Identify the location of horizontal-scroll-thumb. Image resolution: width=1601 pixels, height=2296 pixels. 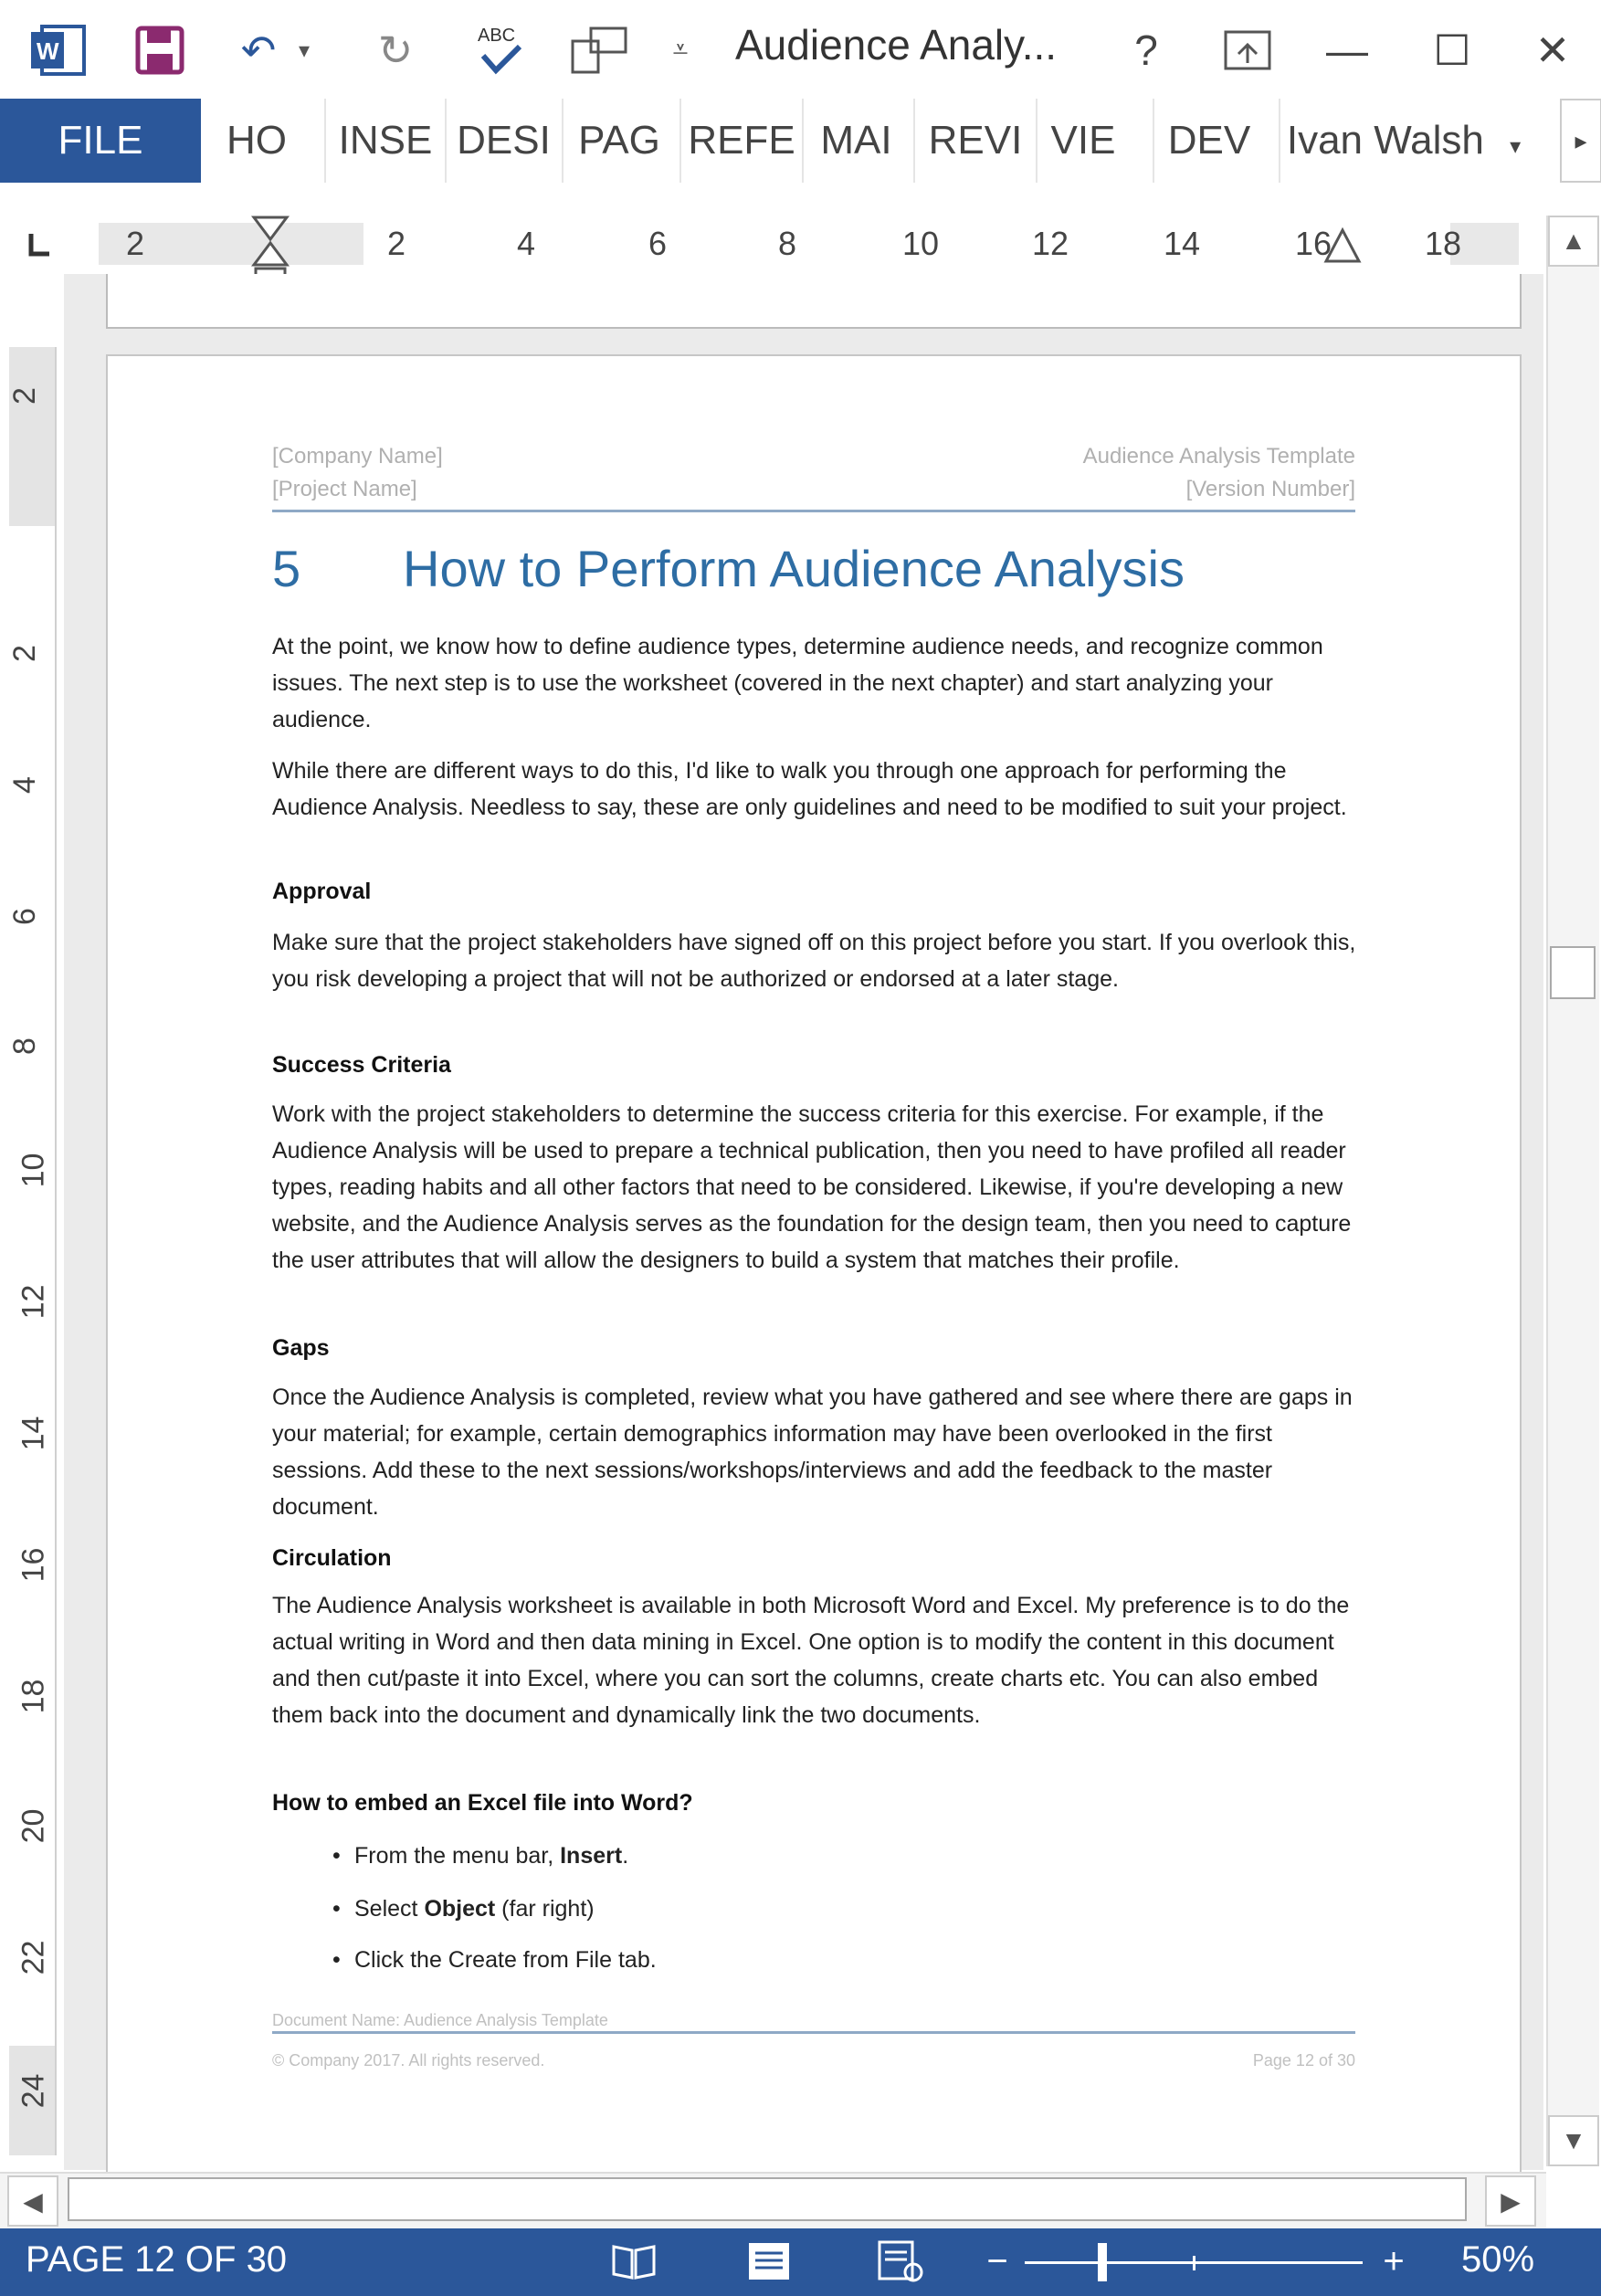
(767, 2199).